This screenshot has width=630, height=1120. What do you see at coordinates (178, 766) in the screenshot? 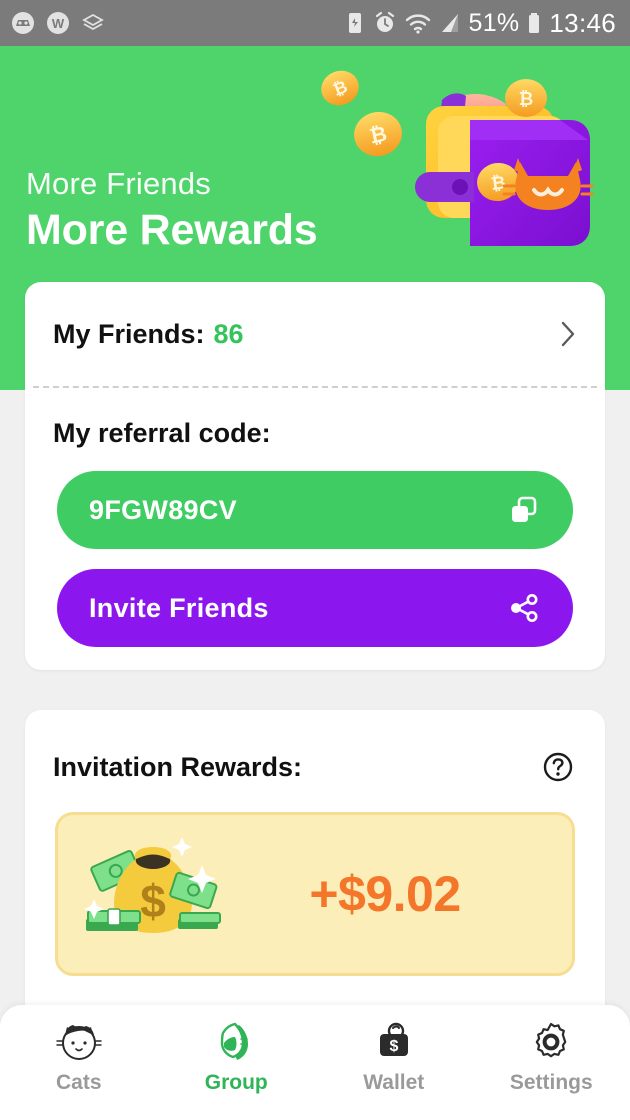
I see `invitation-rewards-title: Invitation Rewards:` at bounding box center [178, 766].